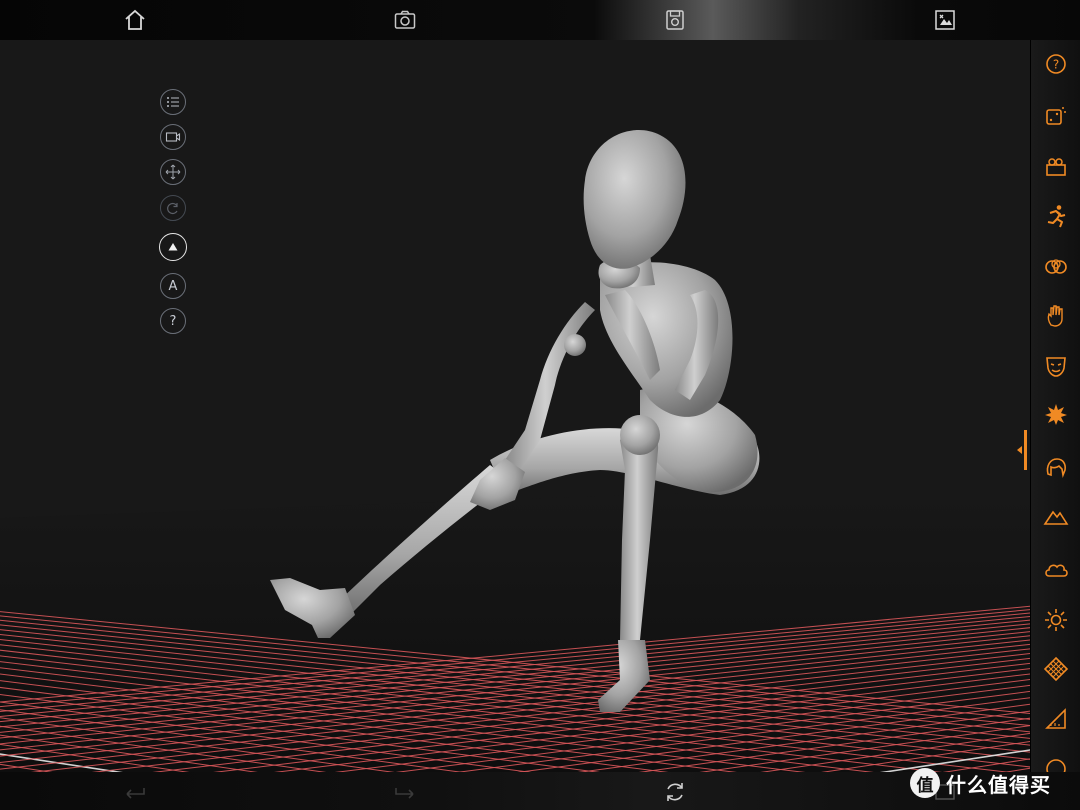 This screenshot has height=810, width=1080. I want to click on movie-camera-icon, so click(1056, 167).